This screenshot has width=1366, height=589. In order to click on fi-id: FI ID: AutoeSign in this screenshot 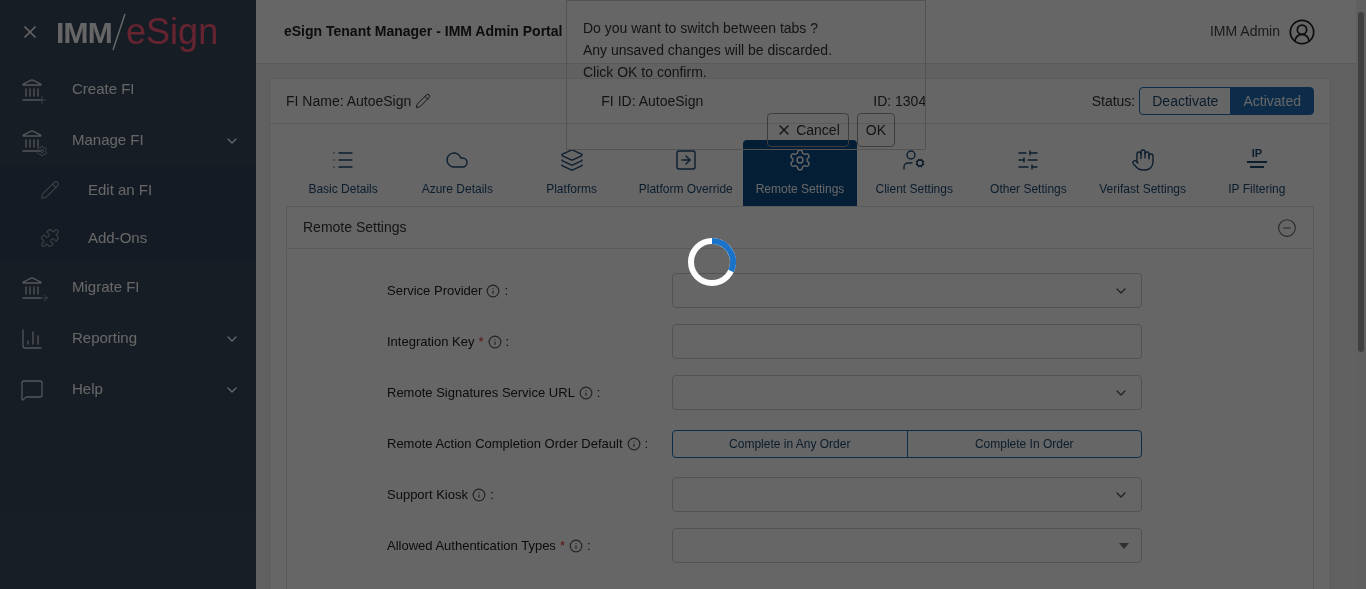, I will do `click(652, 101)`.